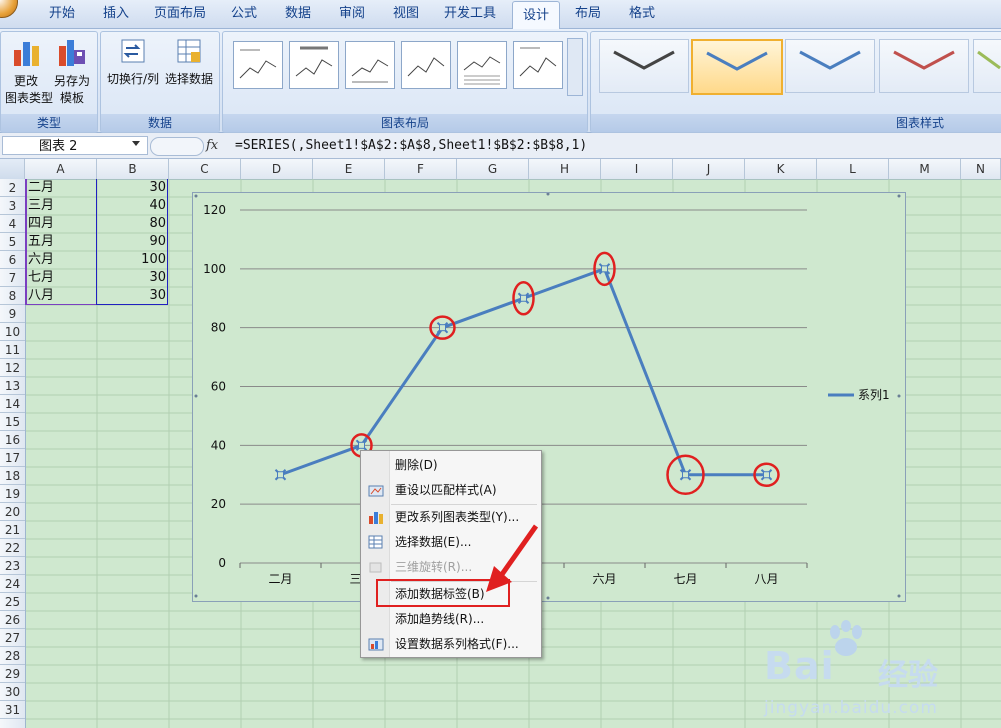 The image size is (1001, 728). Describe the element at coordinates (406, 14) in the screenshot. I see `tab-view: 视图` at that location.